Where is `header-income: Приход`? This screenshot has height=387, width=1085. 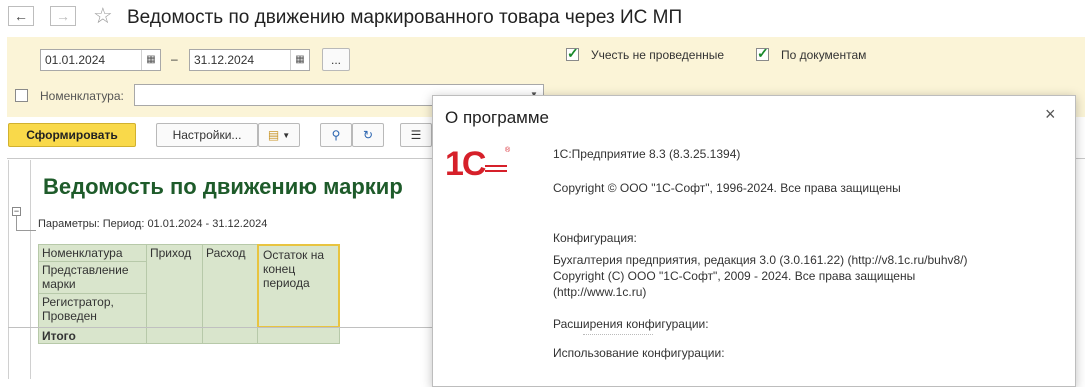 header-income: Приход is located at coordinates (174, 286).